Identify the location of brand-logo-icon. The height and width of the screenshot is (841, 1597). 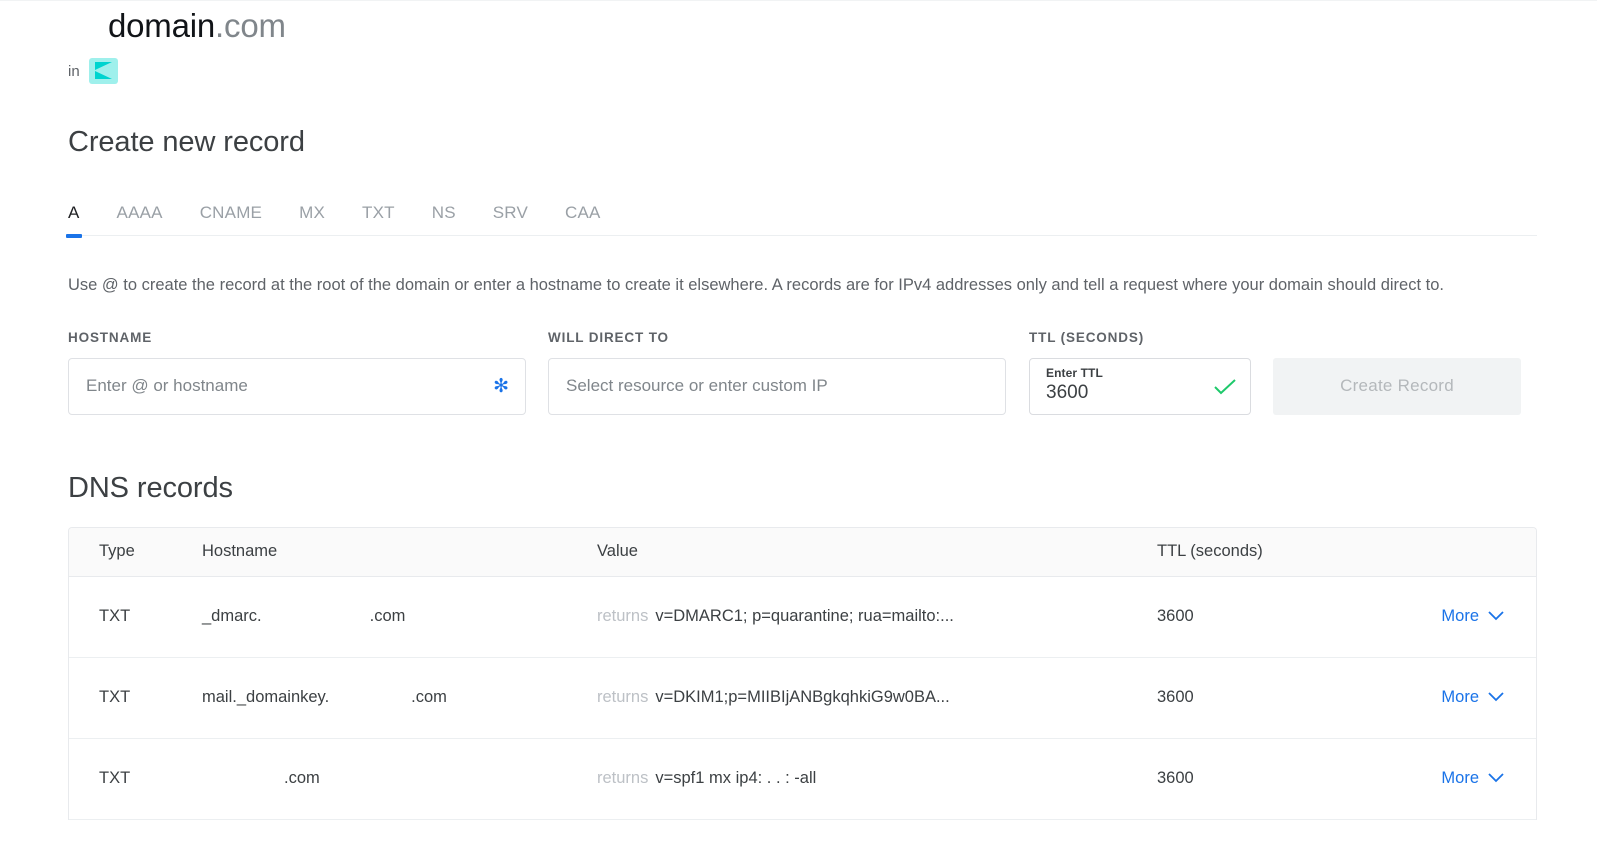
(103, 71).